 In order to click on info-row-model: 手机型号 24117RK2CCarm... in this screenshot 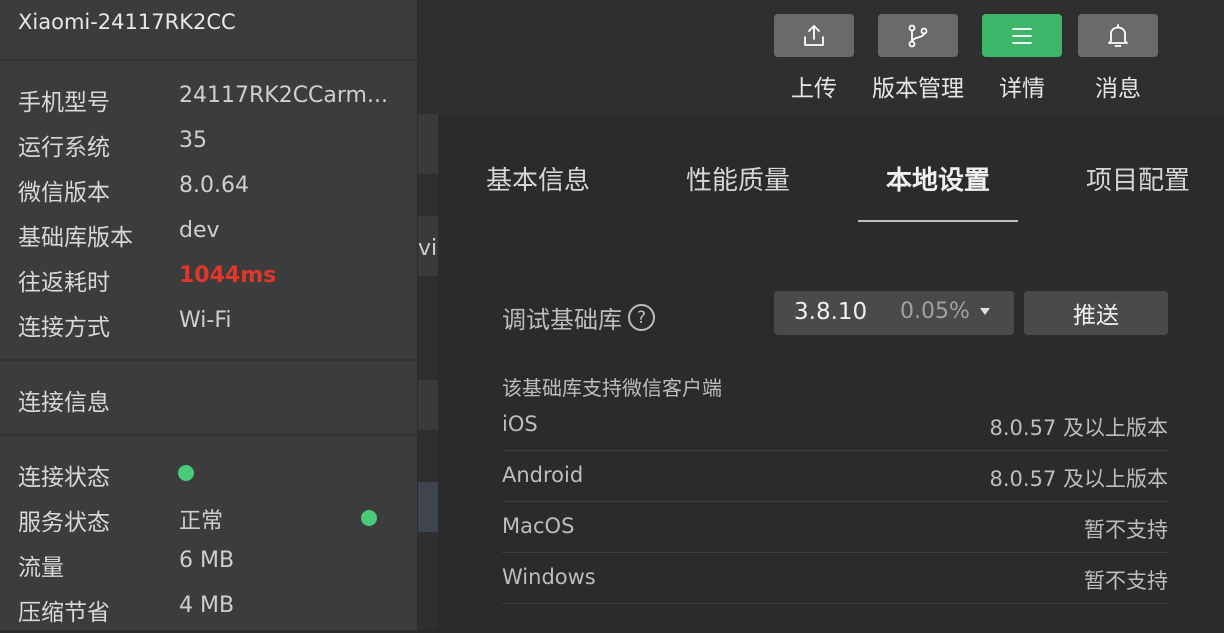, I will do `click(208, 103)`.